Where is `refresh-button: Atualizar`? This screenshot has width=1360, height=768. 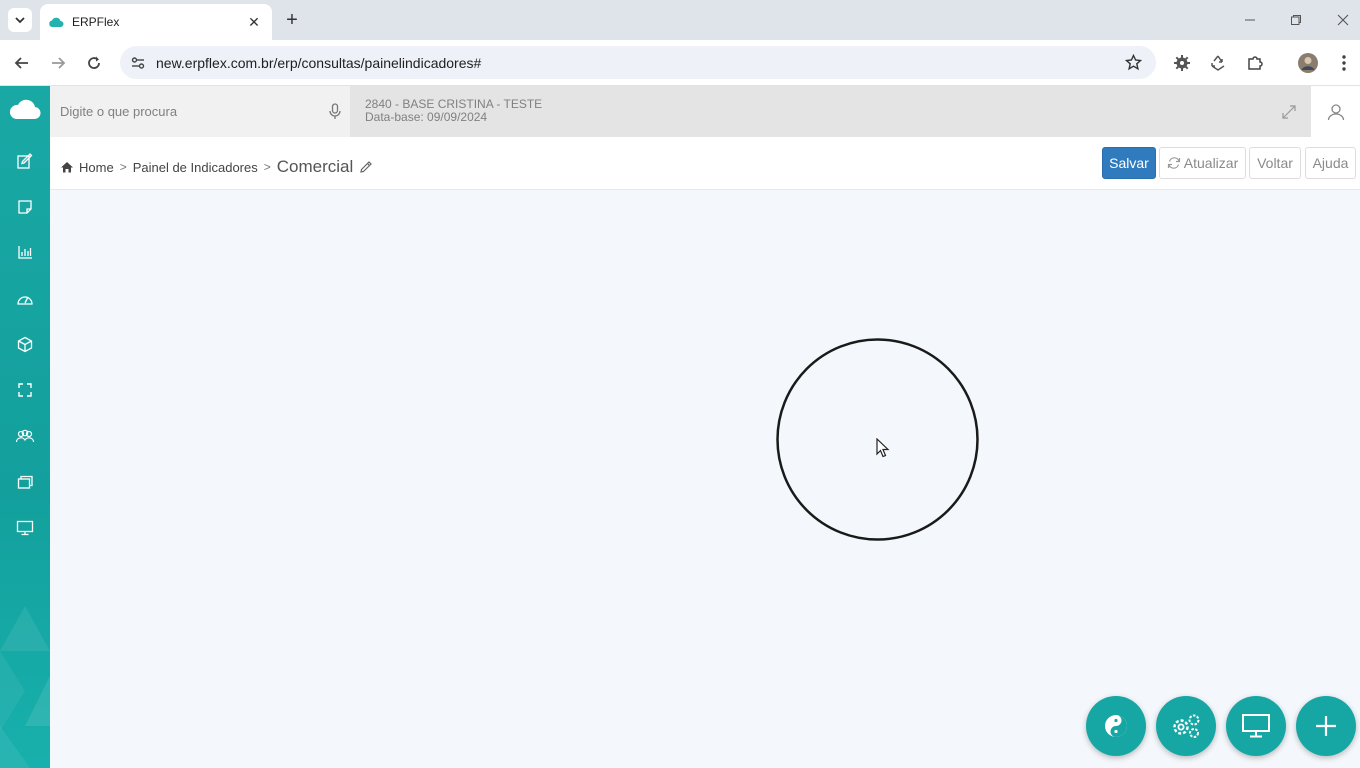
refresh-button: Atualizar is located at coordinates (1202, 163).